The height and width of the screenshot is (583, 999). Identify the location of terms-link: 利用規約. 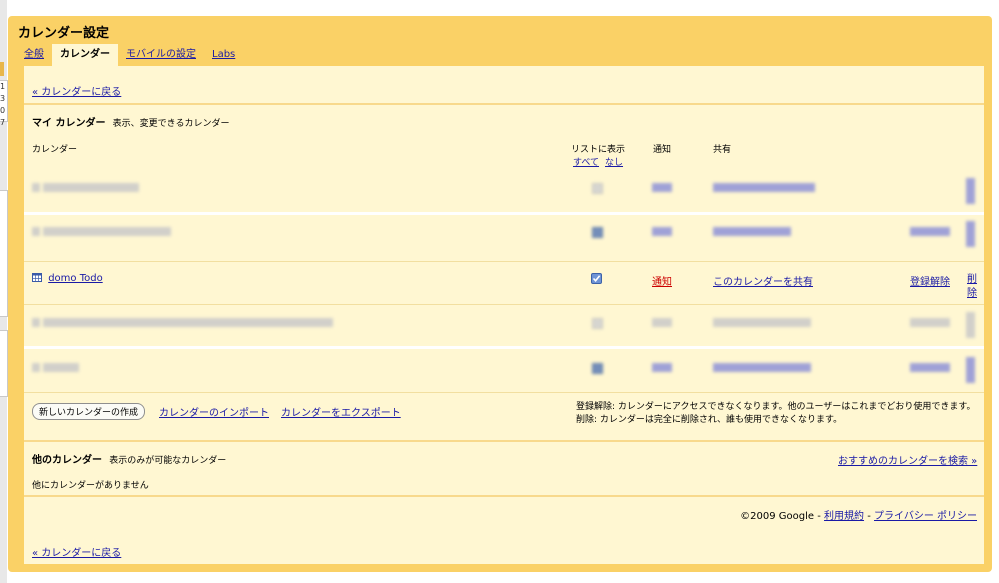
(844, 516).